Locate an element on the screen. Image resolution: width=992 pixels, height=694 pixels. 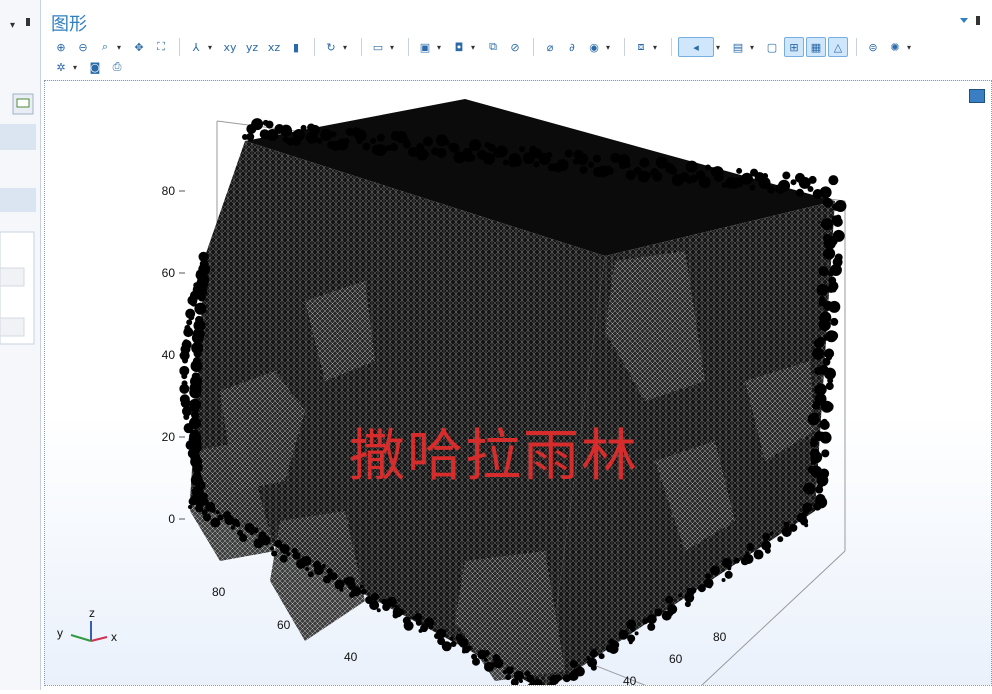
z-tick-label: 40 is located at coordinates (169, 355).